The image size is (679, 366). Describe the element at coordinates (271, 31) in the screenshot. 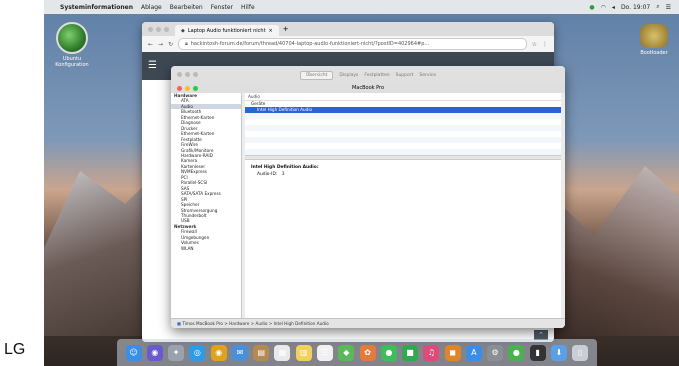

I see `tab-close-icon: ×` at that location.